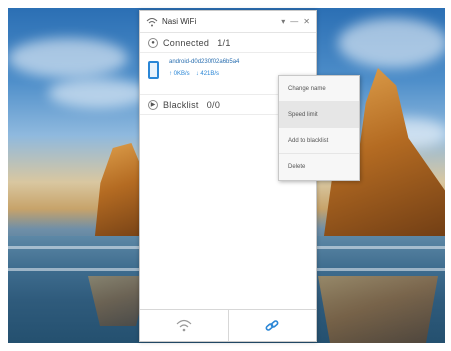 The width and height of the screenshot is (451, 351). Describe the element at coordinates (204, 62) in the screenshot. I see `device-name: android-d0d230f02a6b5a4` at that location.